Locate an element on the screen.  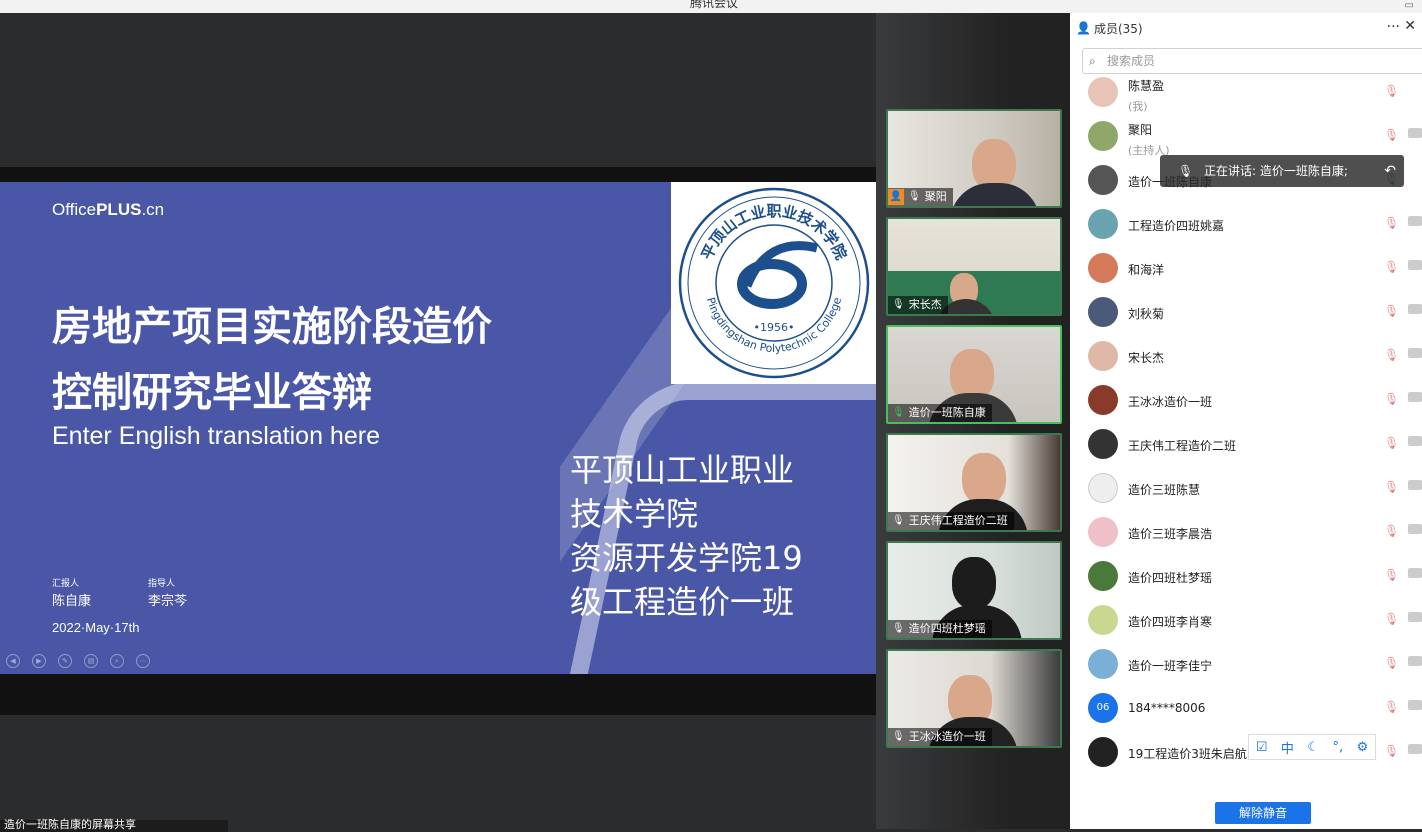
ime-toolbar: ☑ 中 ☾ °, ⚙ is located at coordinates (1312, 747).